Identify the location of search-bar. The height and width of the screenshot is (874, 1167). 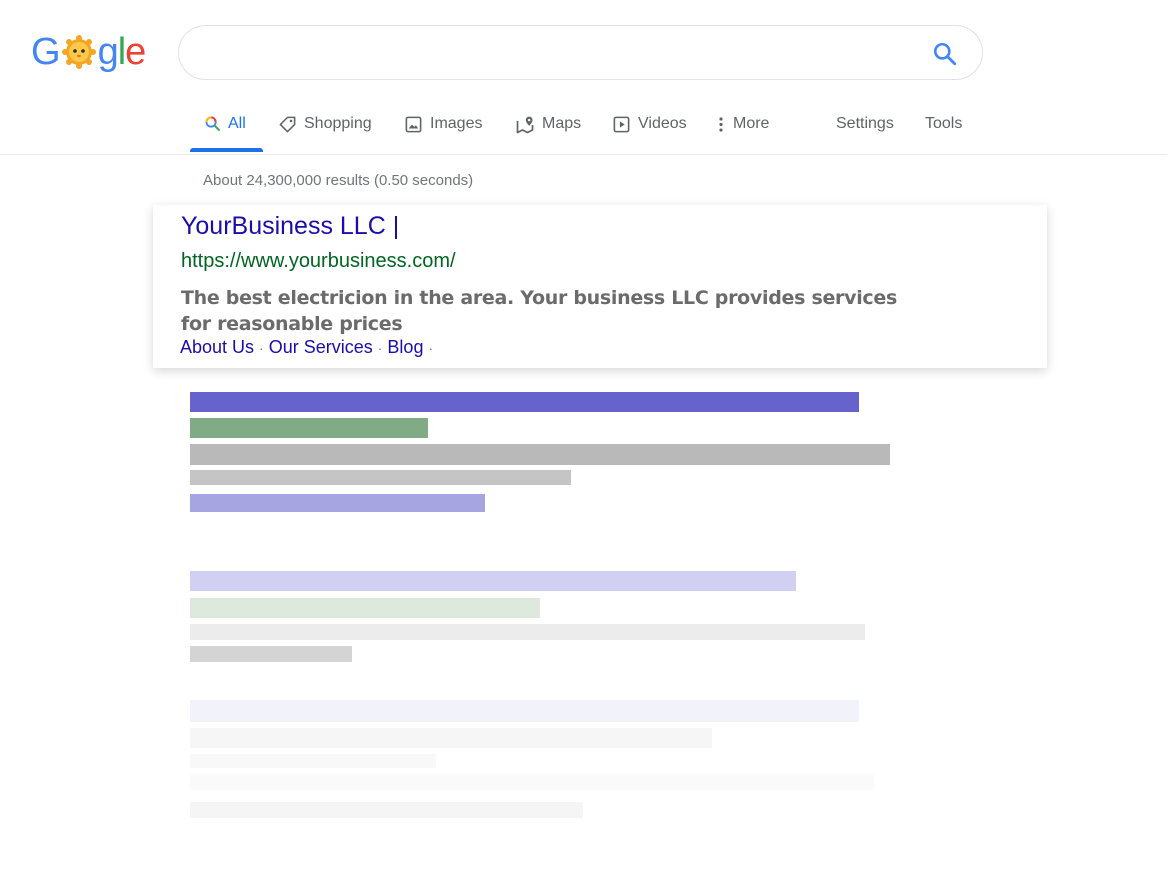
(580, 52).